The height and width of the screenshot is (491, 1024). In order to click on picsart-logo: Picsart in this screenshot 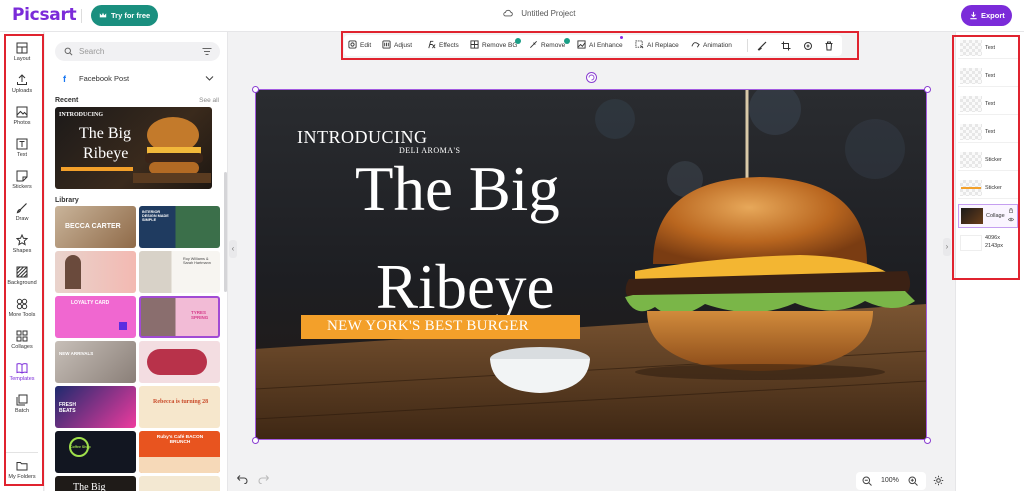, I will do `click(44, 15)`.